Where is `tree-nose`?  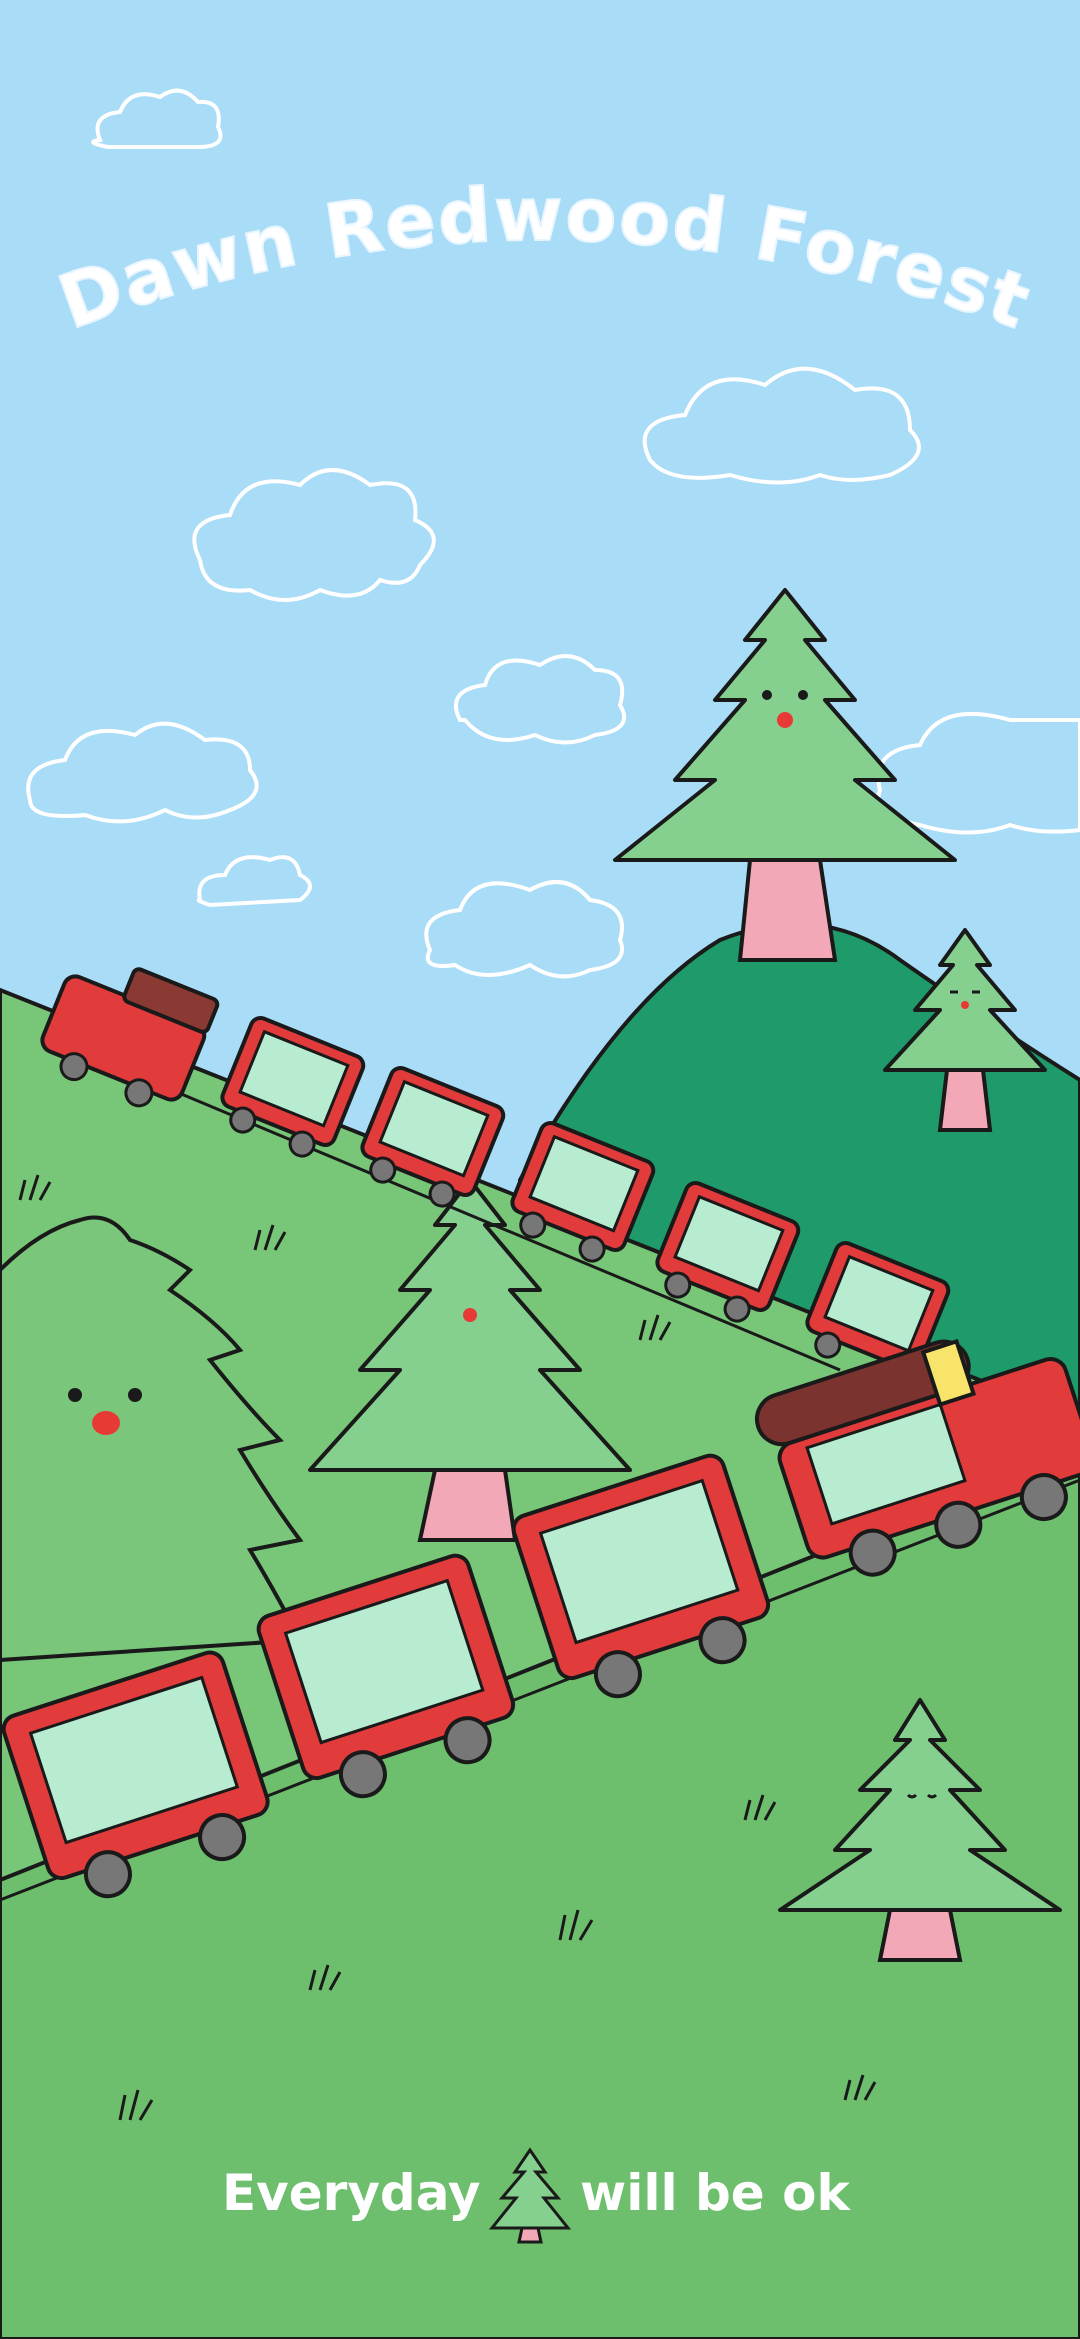
tree-nose is located at coordinates (106, 1423).